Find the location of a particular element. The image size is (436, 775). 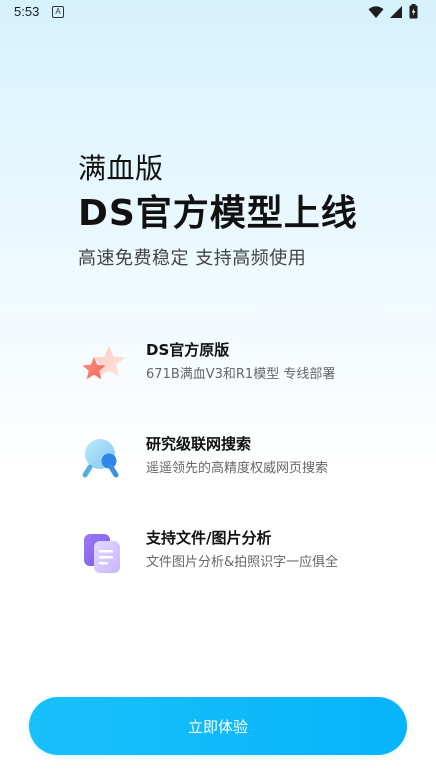

feature-title: DS官方原版 is located at coordinates (188, 350).